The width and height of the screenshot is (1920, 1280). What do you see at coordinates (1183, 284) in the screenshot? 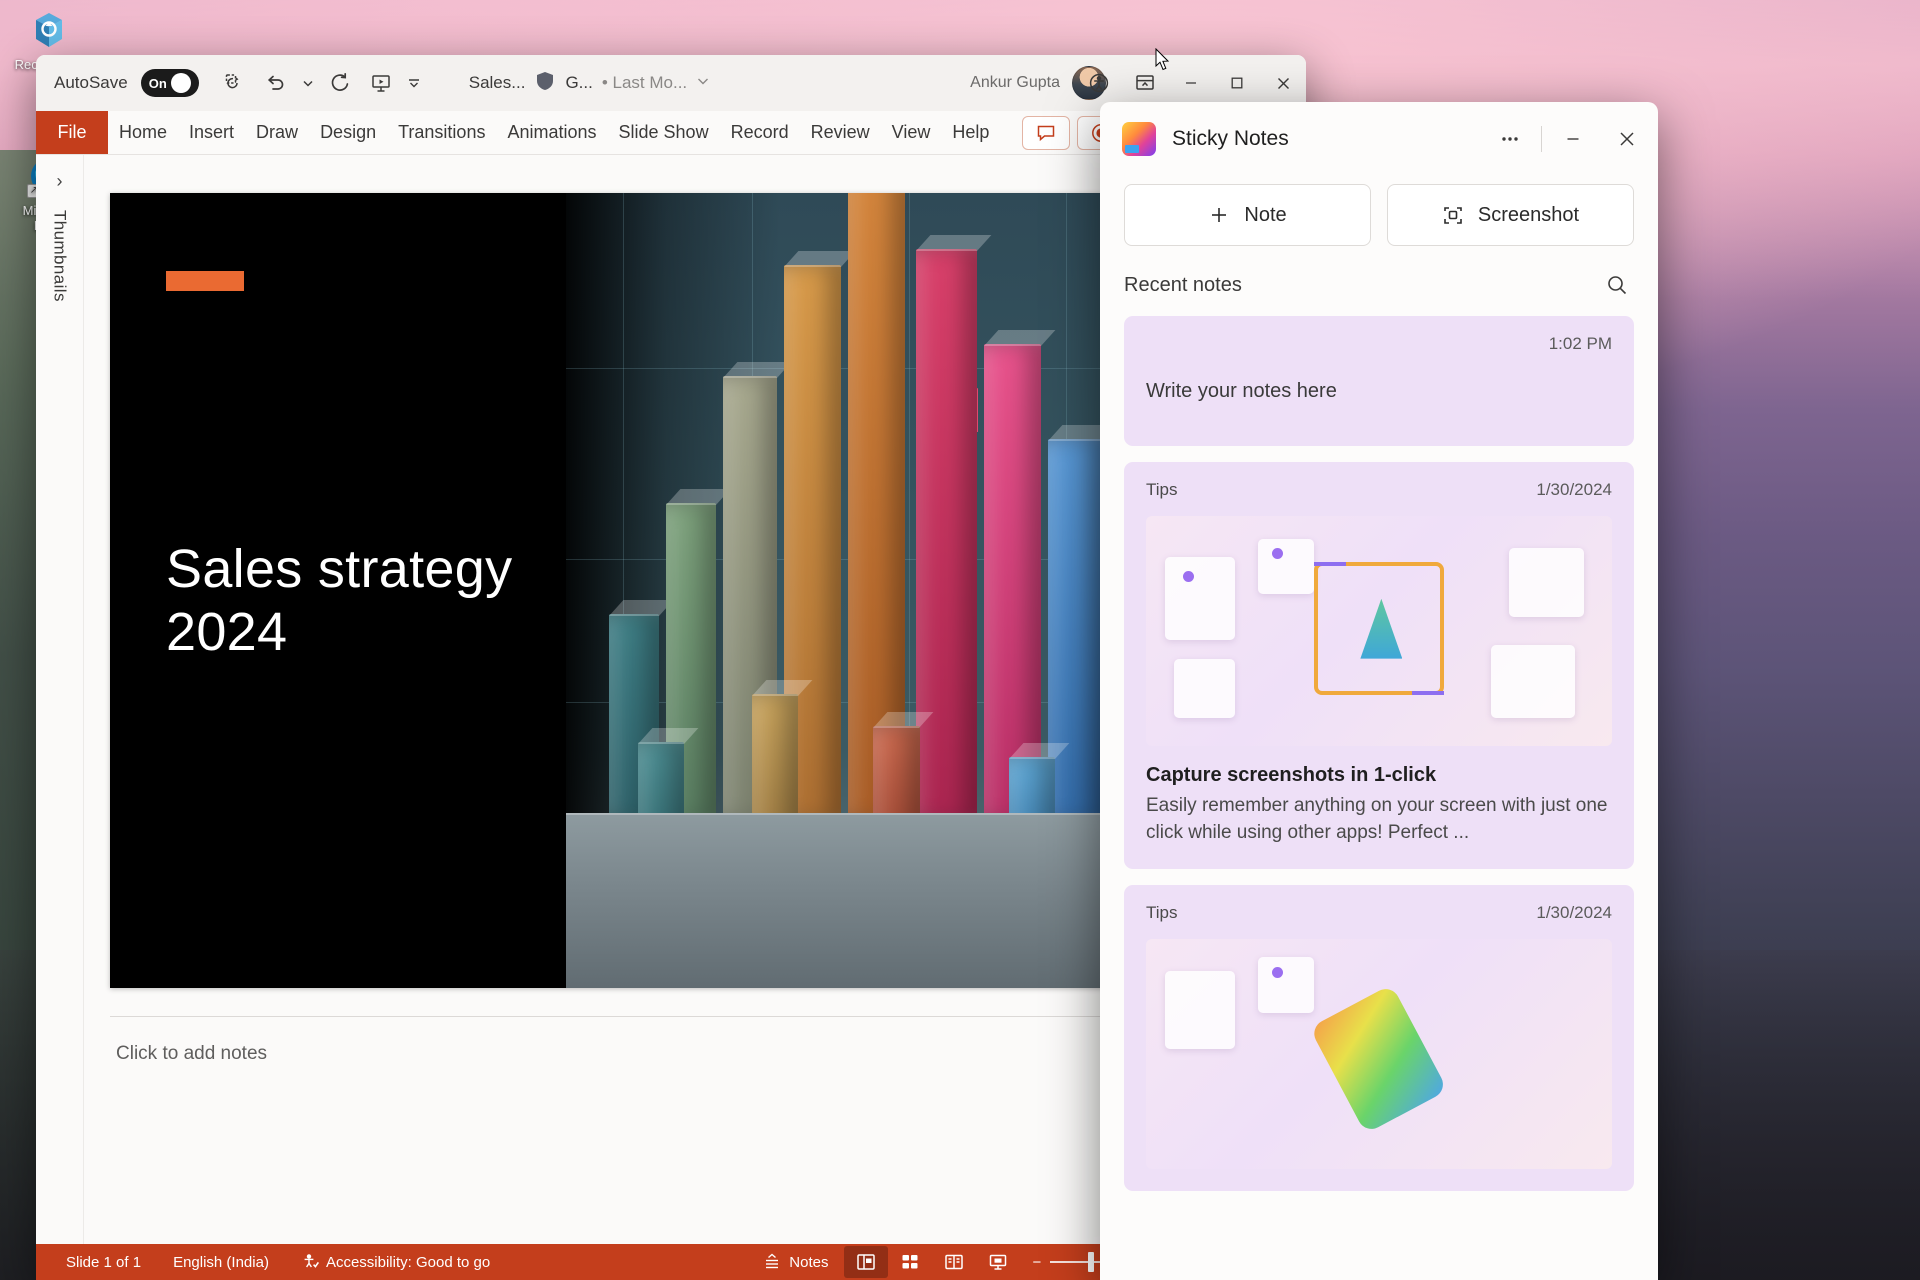
I see `recent-notes-label: Recent notes` at bounding box center [1183, 284].